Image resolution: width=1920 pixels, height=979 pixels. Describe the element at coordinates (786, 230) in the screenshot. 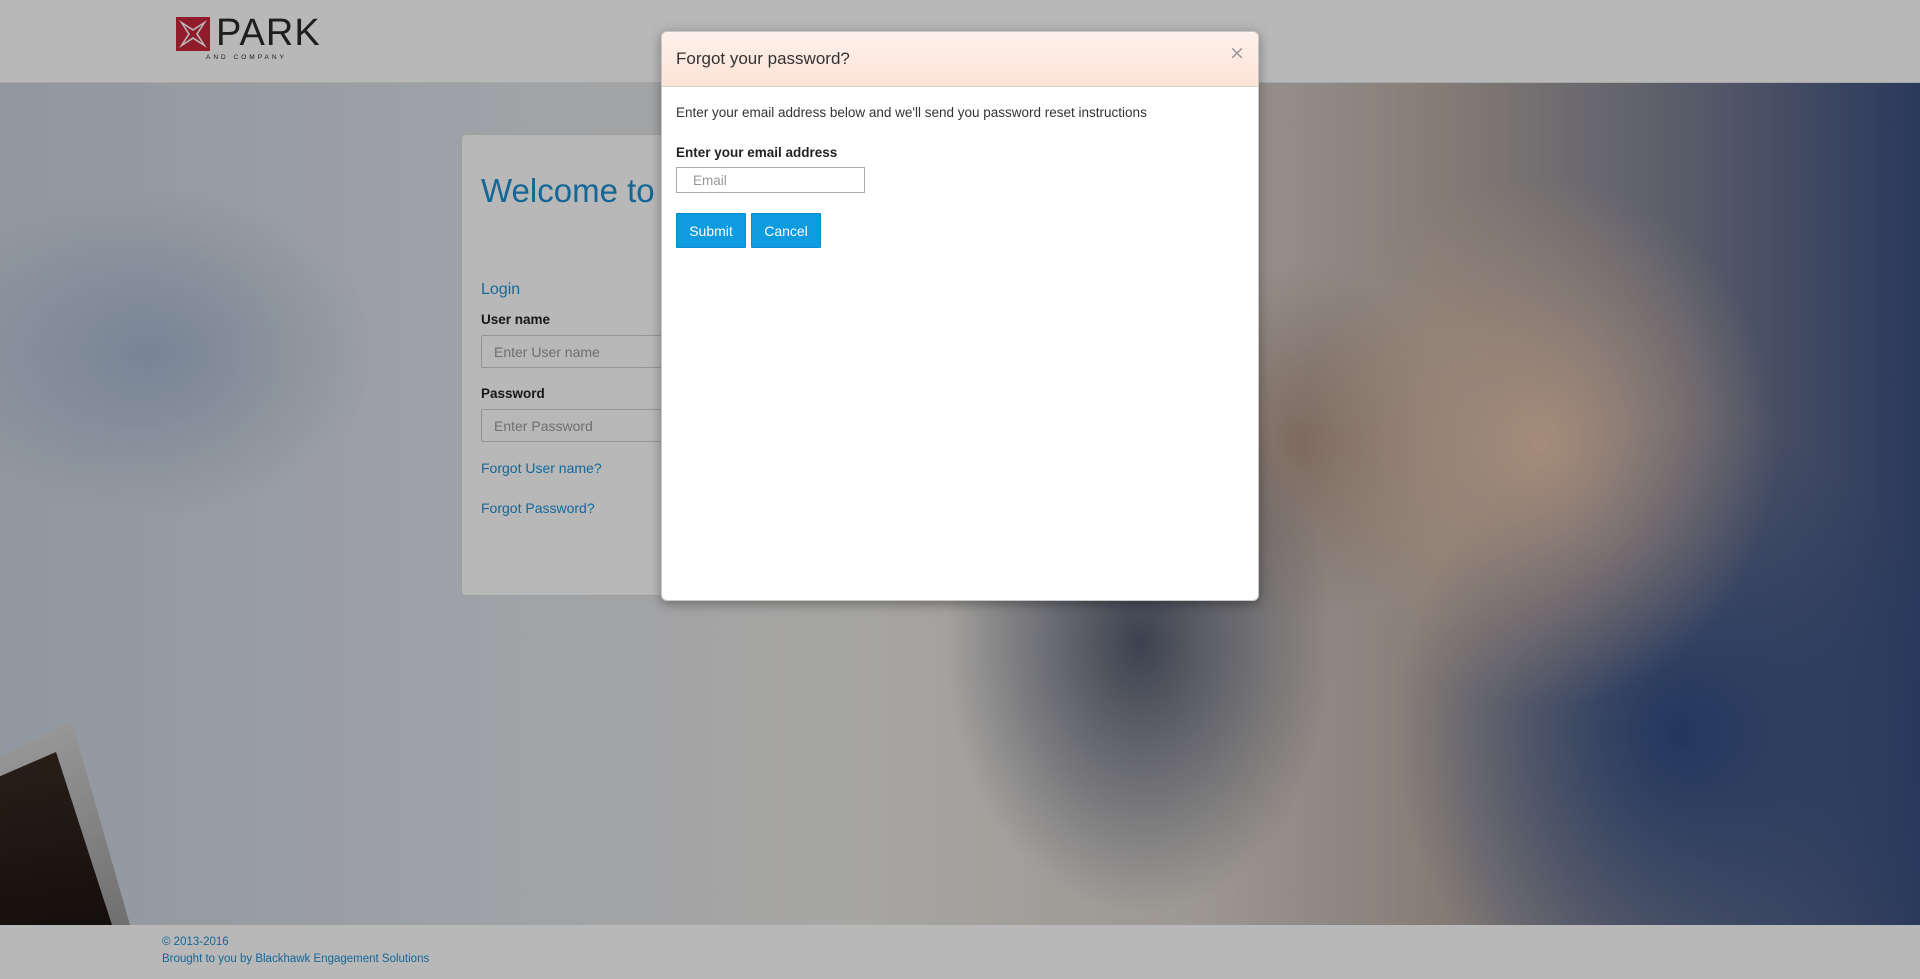

I see `cancel-button: Cancel` at that location.